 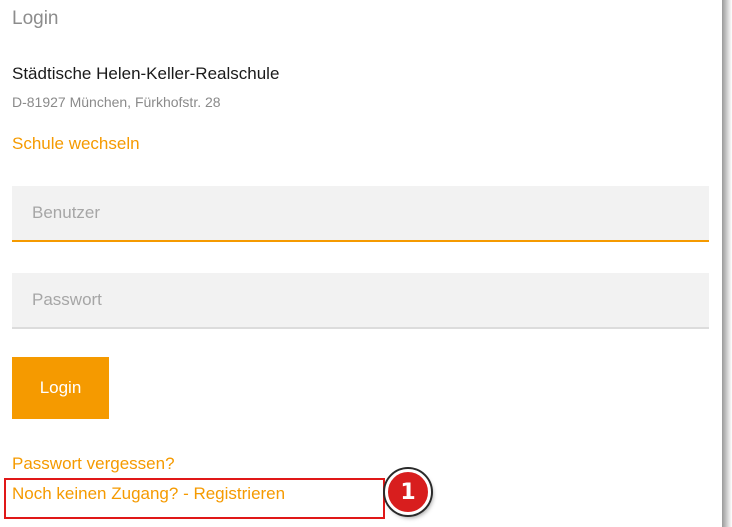 What do you see at coordinates (360, 301) in the screenshot?
I see `password-input` at bounding box center [360, 301].